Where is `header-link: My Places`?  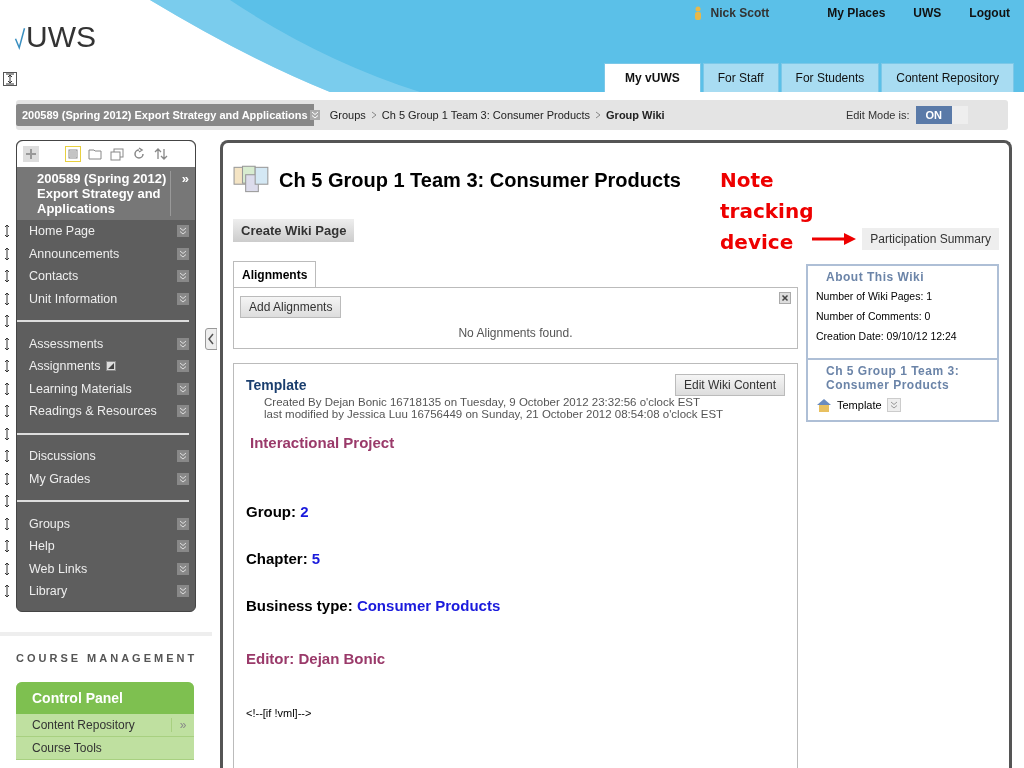
header-link: My Places is located at coordinates (856, 13).